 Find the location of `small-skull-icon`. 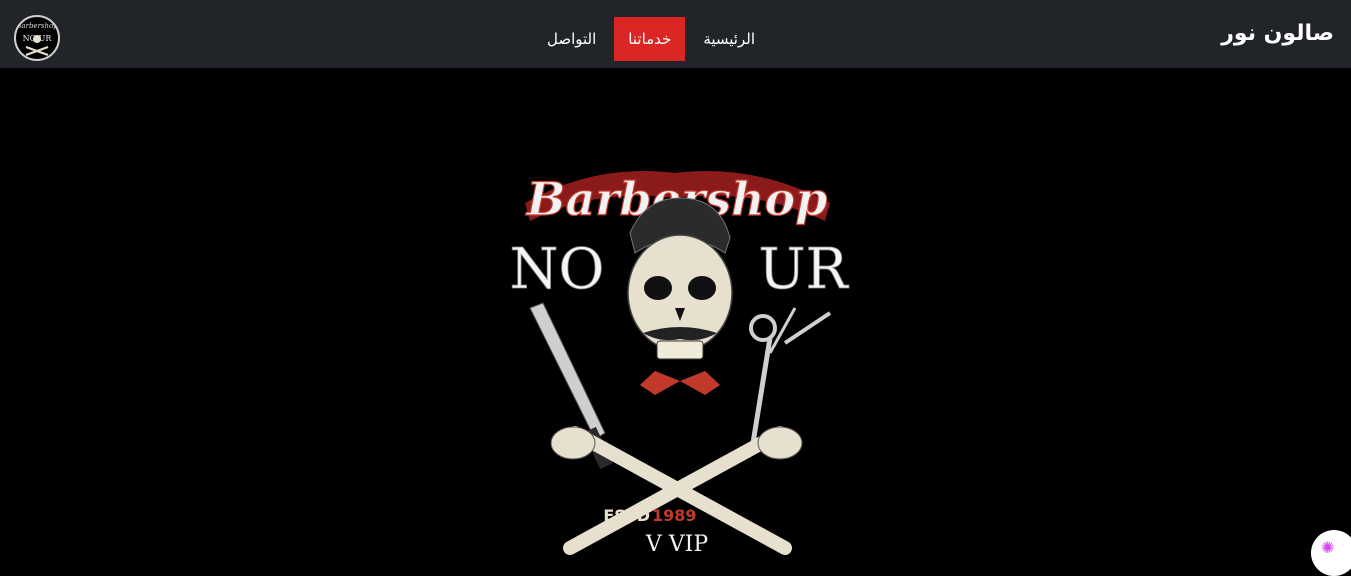

small-skull-icon is located at coordinates (37, 39).